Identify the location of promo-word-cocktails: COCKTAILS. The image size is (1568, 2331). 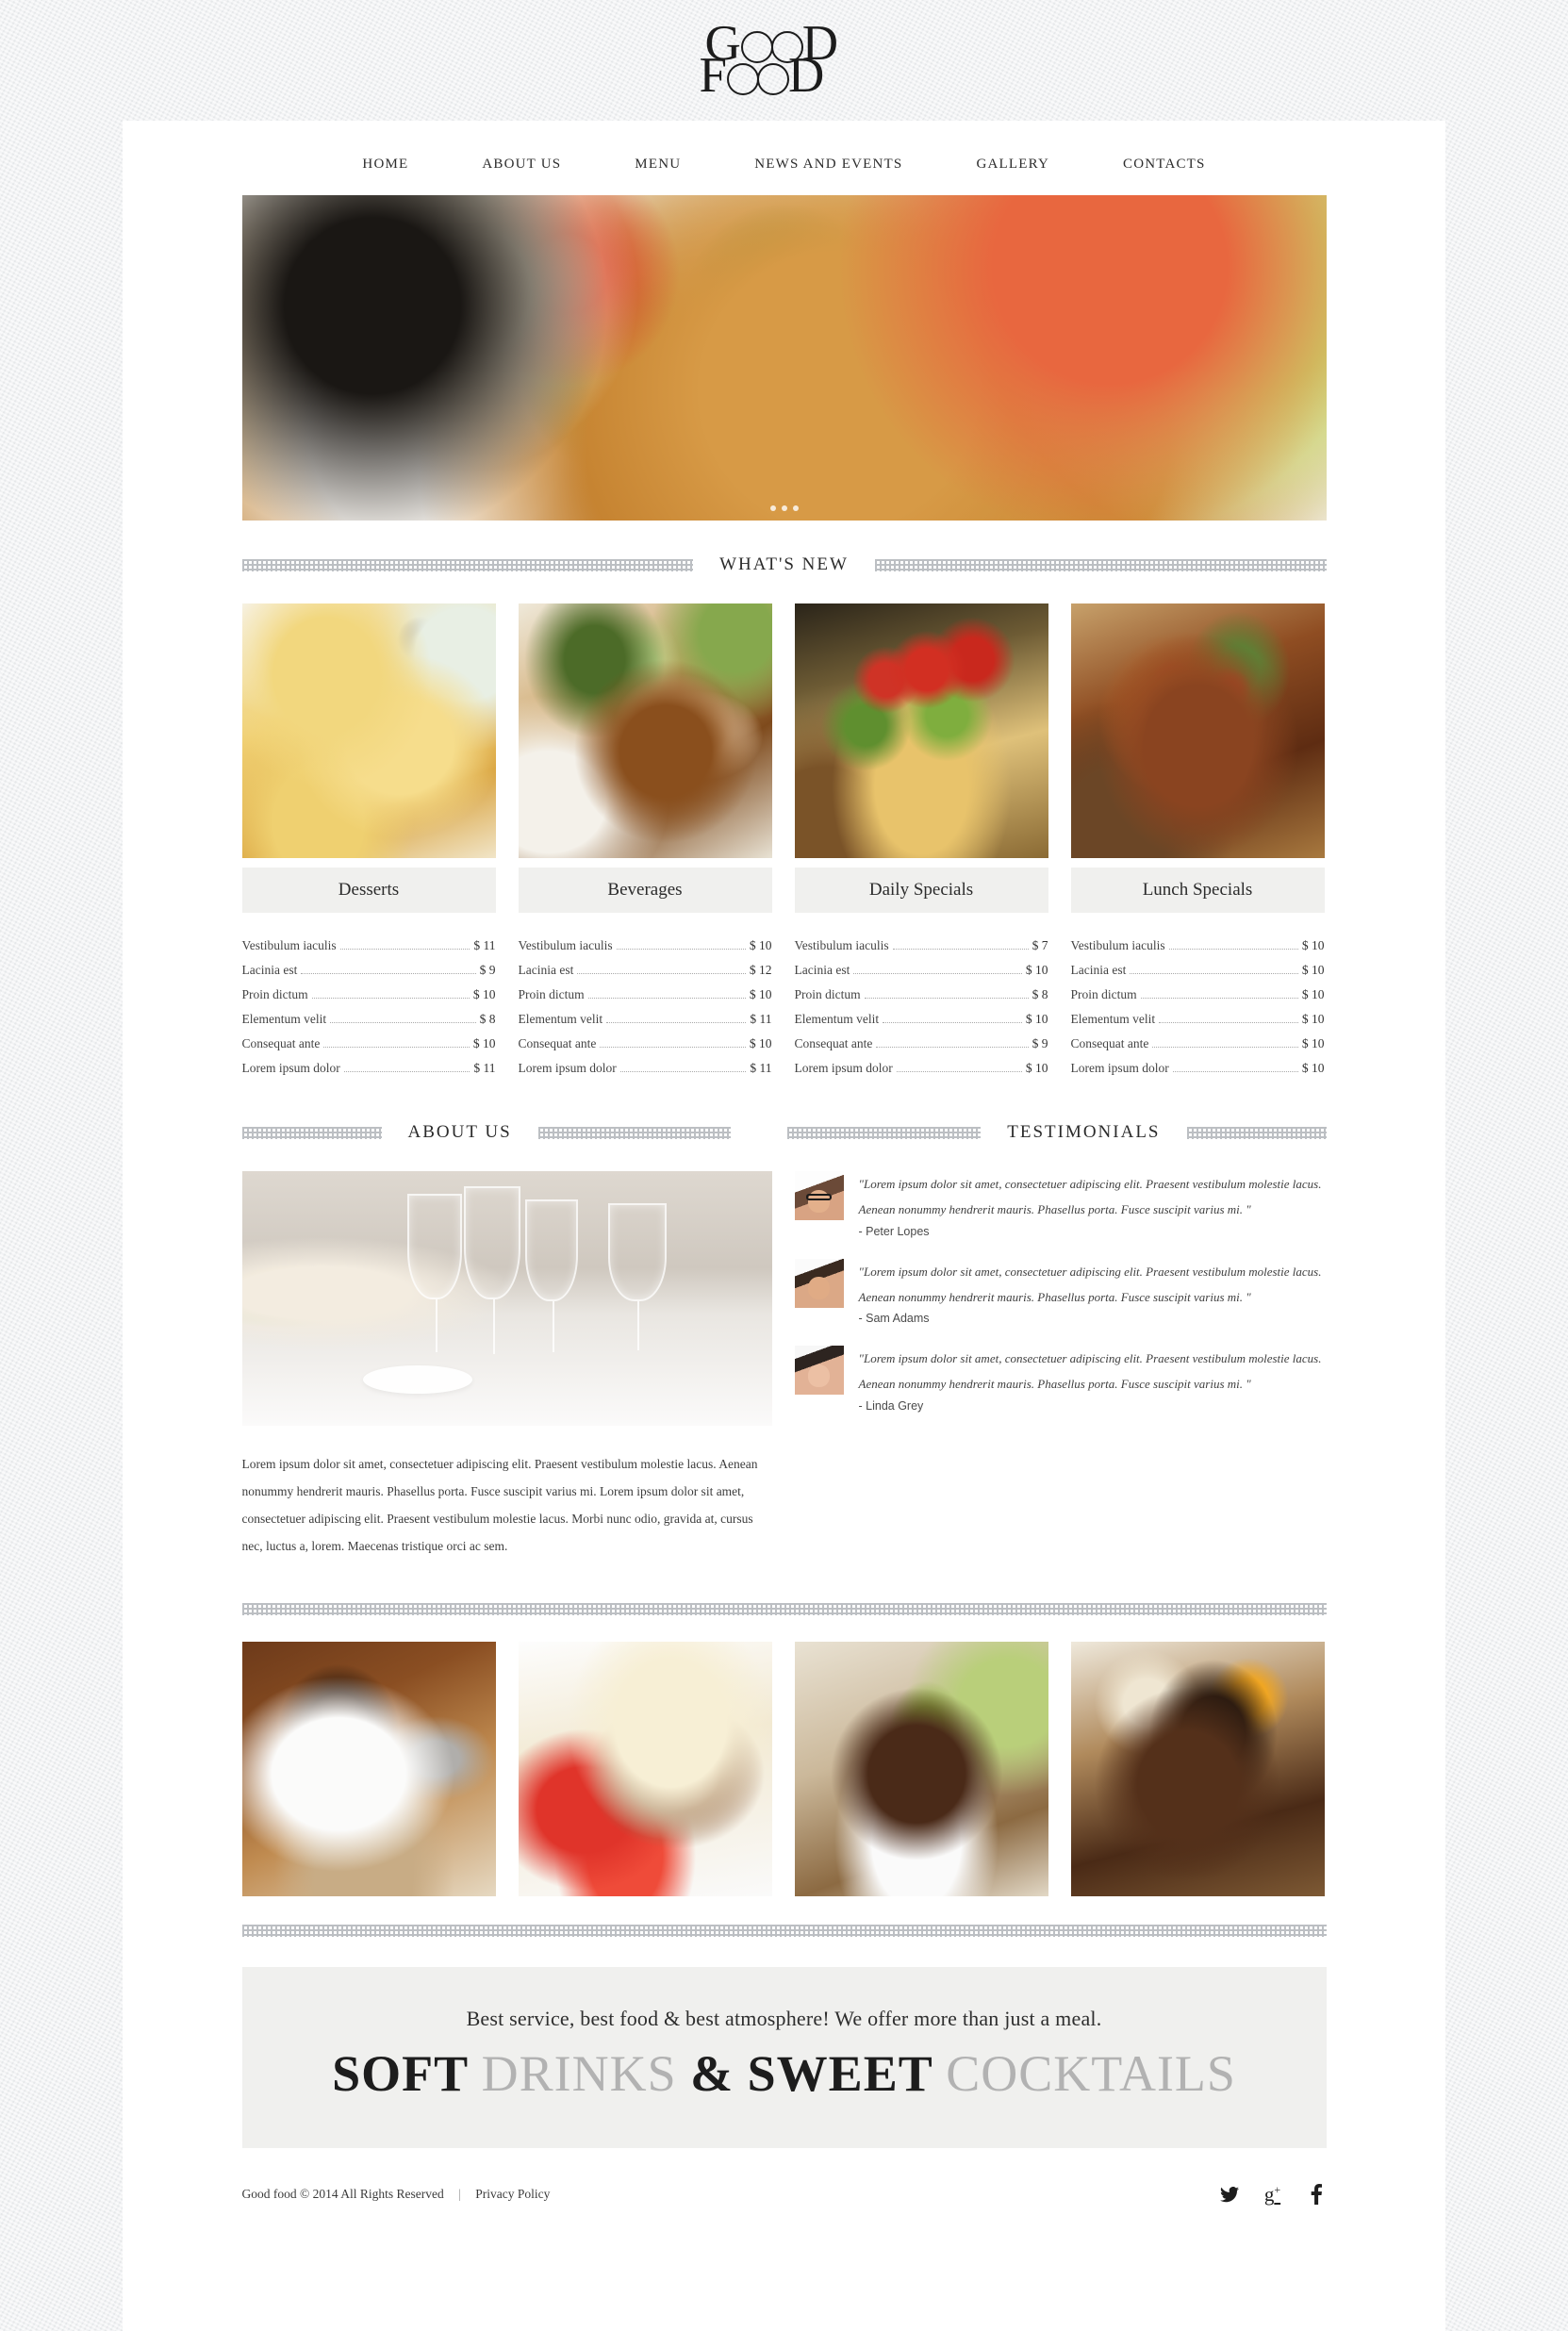
(1091, 2074).